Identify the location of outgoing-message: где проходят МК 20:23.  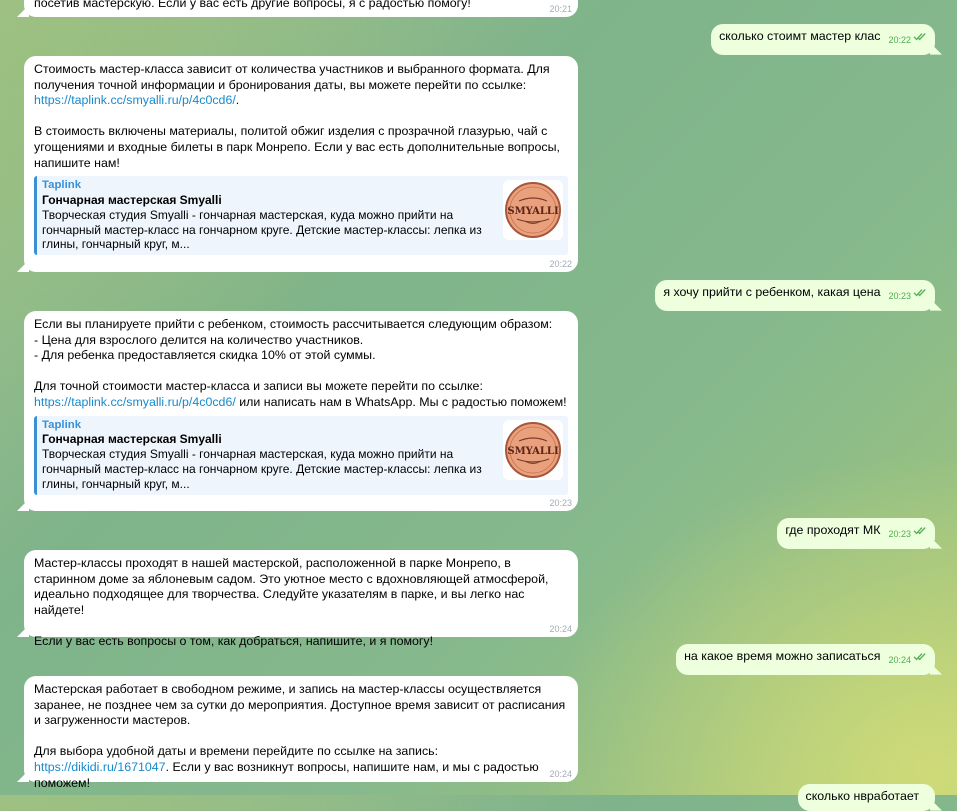
(856, 533).